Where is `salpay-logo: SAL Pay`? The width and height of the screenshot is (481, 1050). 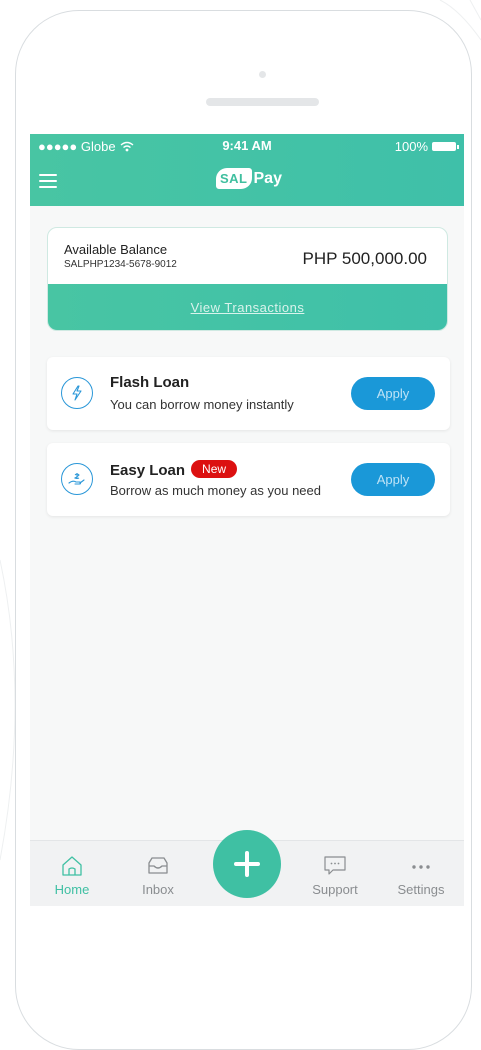
salpay-logo: SAL Pay is located at coordinates (249, 178).